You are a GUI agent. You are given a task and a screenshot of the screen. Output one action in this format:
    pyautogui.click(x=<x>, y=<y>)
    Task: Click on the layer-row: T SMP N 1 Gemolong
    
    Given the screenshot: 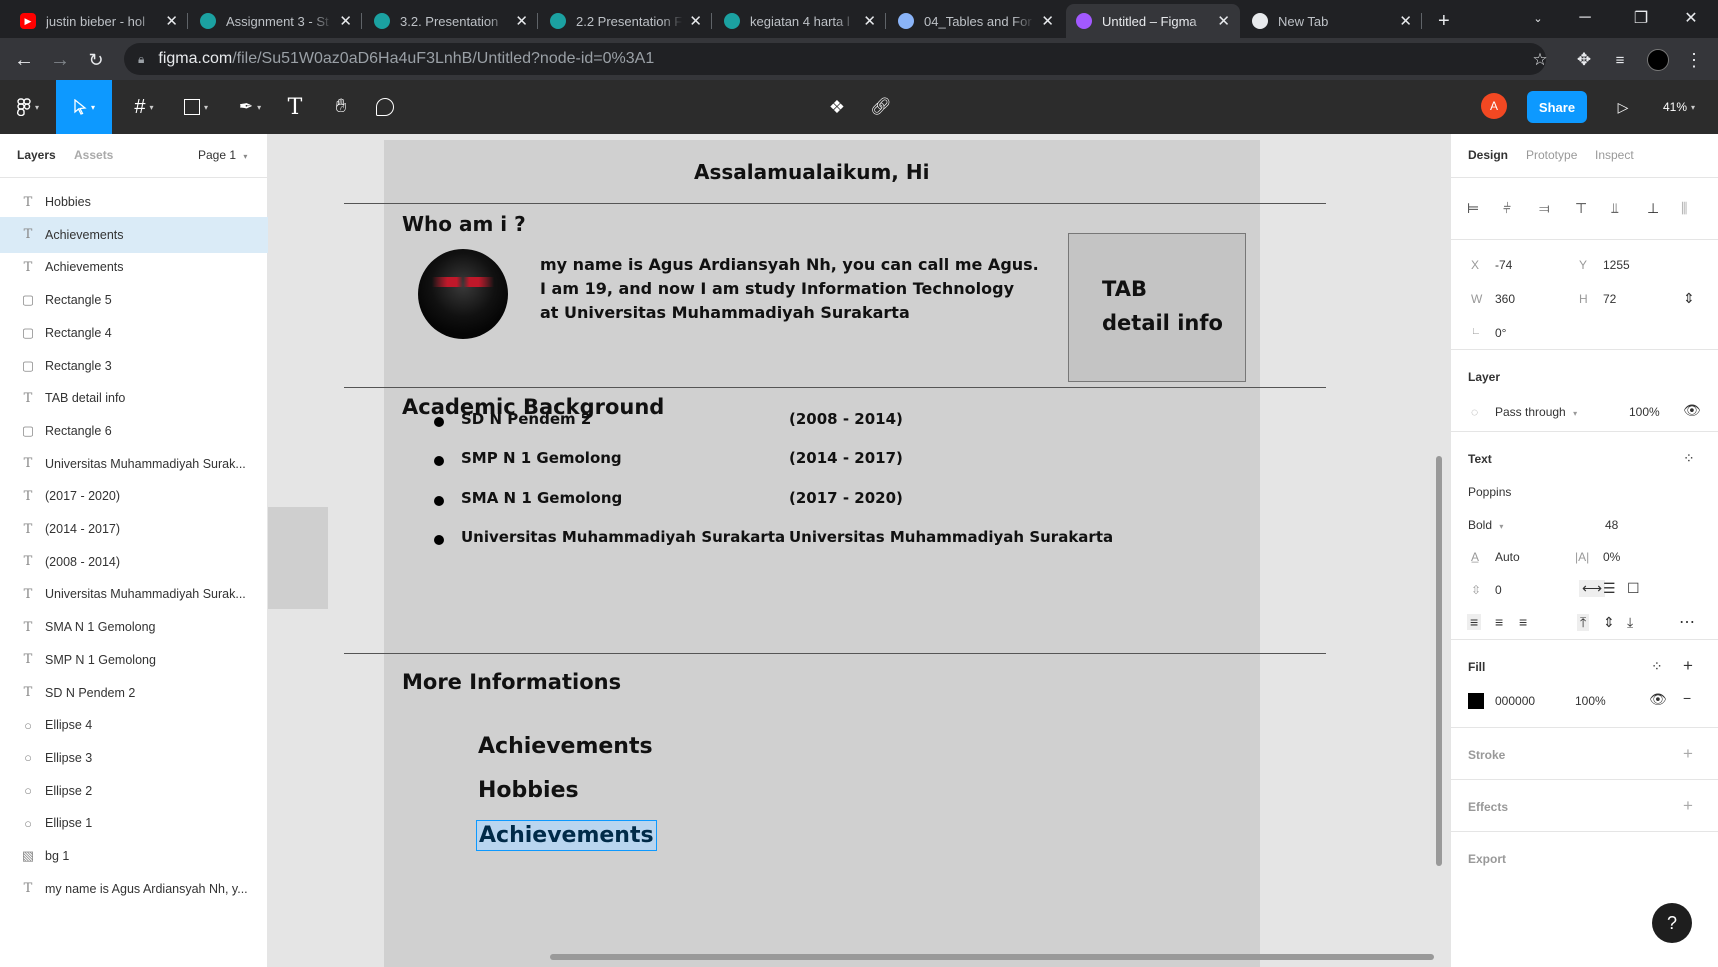 What is the action you would take?
    pyautogui.click(x=134, y=660)
    